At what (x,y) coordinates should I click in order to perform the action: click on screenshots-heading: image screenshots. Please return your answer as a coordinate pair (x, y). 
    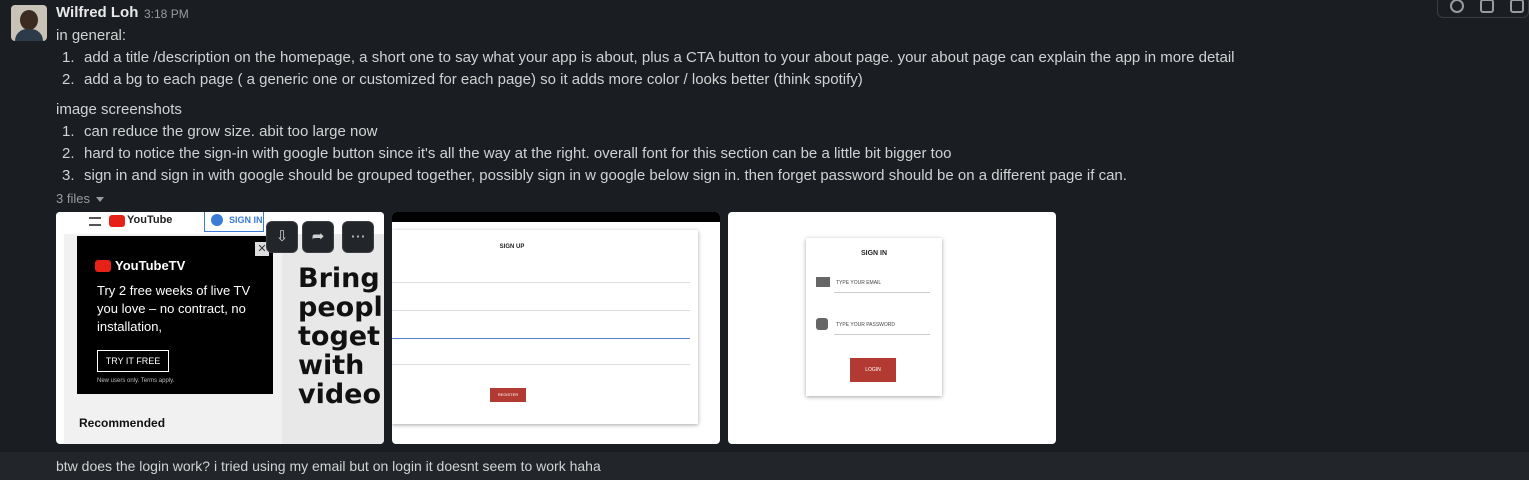
    Looking at the image, I should click on (119, 109).